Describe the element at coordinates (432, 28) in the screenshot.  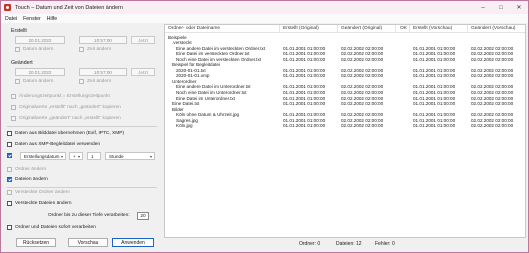
I see `column-header-created-preview: Erstellt (Vorschau)` at that location.